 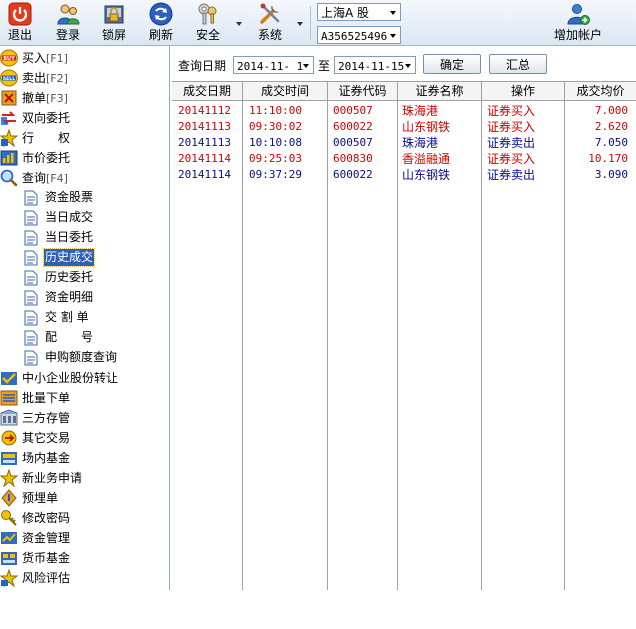 What do you see at coordinates (84, 498) in the screenshot?
I see `sidebar-item-preset-order: 预埋单` at bounding box center [84, 498].